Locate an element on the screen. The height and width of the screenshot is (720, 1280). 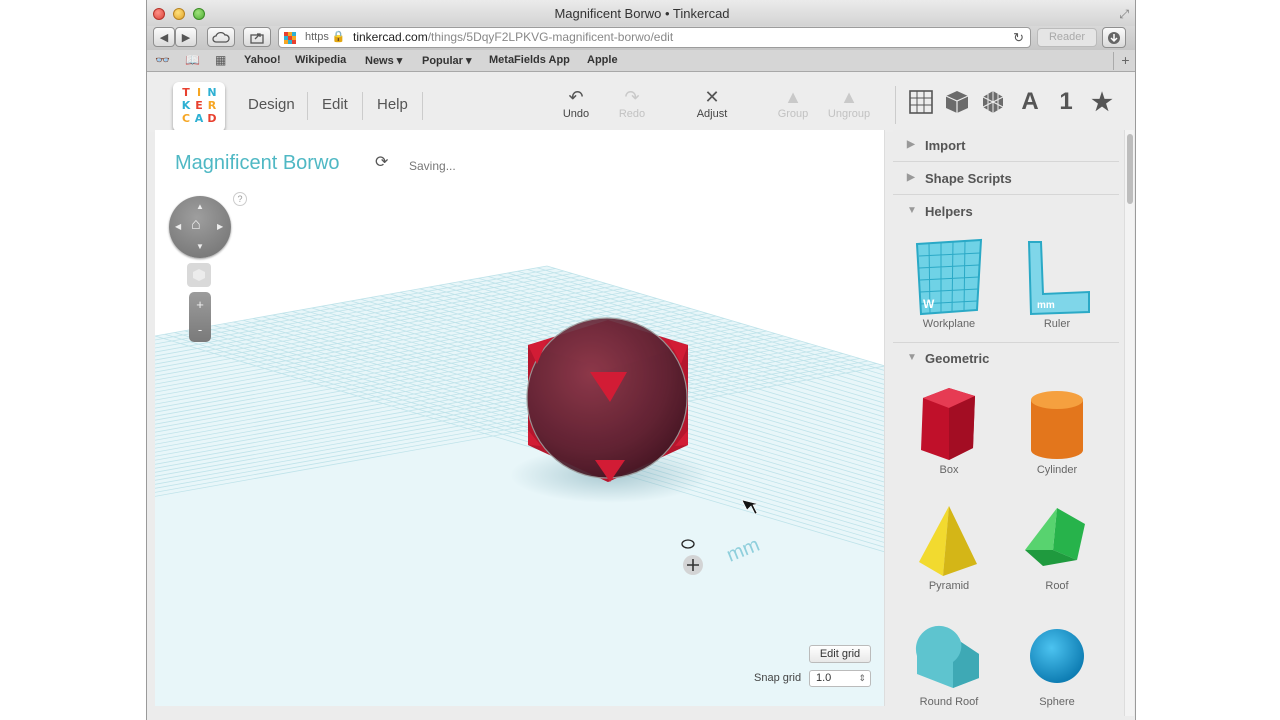
bookmarks-book-icon: 📖 is located at coordinates (192, 60).